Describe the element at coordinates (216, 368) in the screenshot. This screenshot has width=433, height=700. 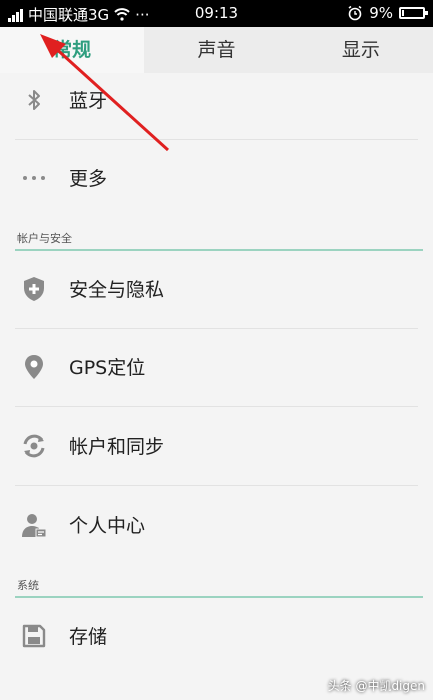
I see `settings-item-gps: GPS定位` at that location.